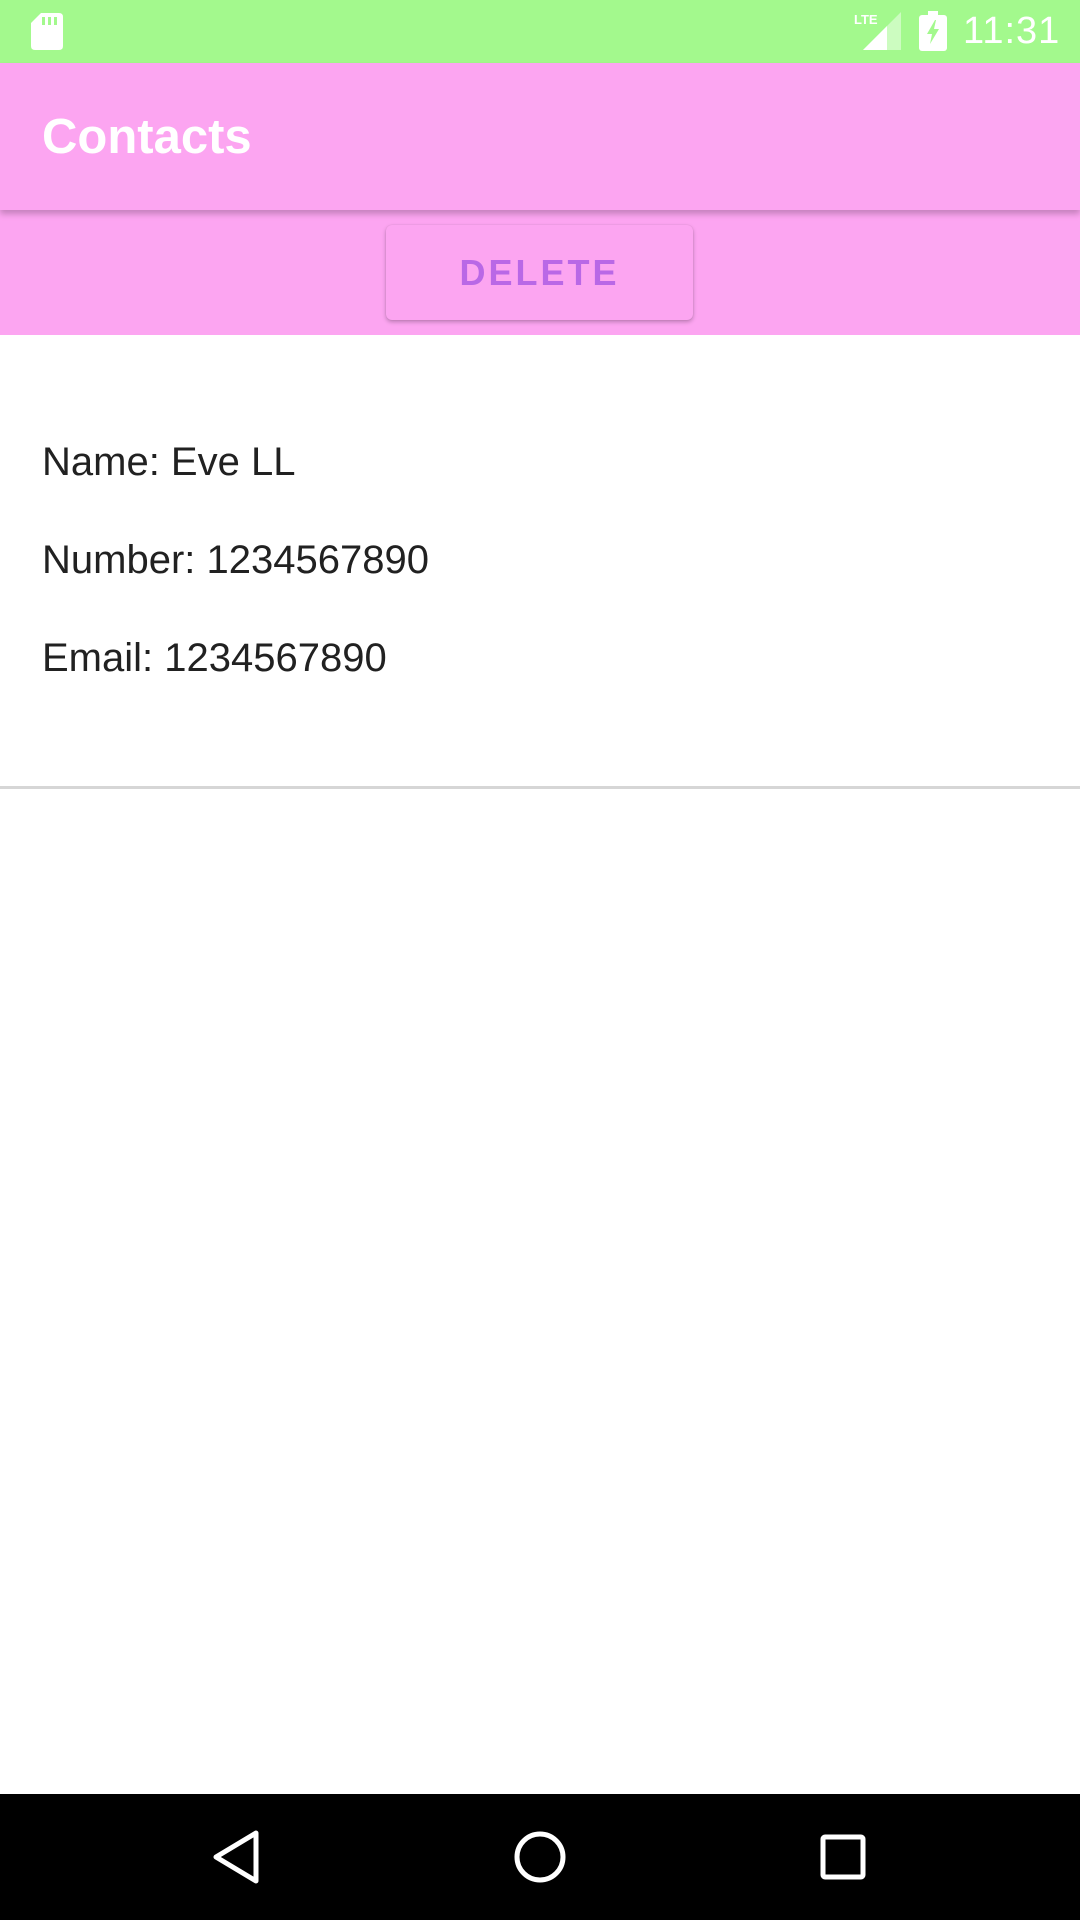  What do you see at coordinates (877, 31) in the screenshot?
I see `signal-icon: LTE` at bounding box center [877, 31].